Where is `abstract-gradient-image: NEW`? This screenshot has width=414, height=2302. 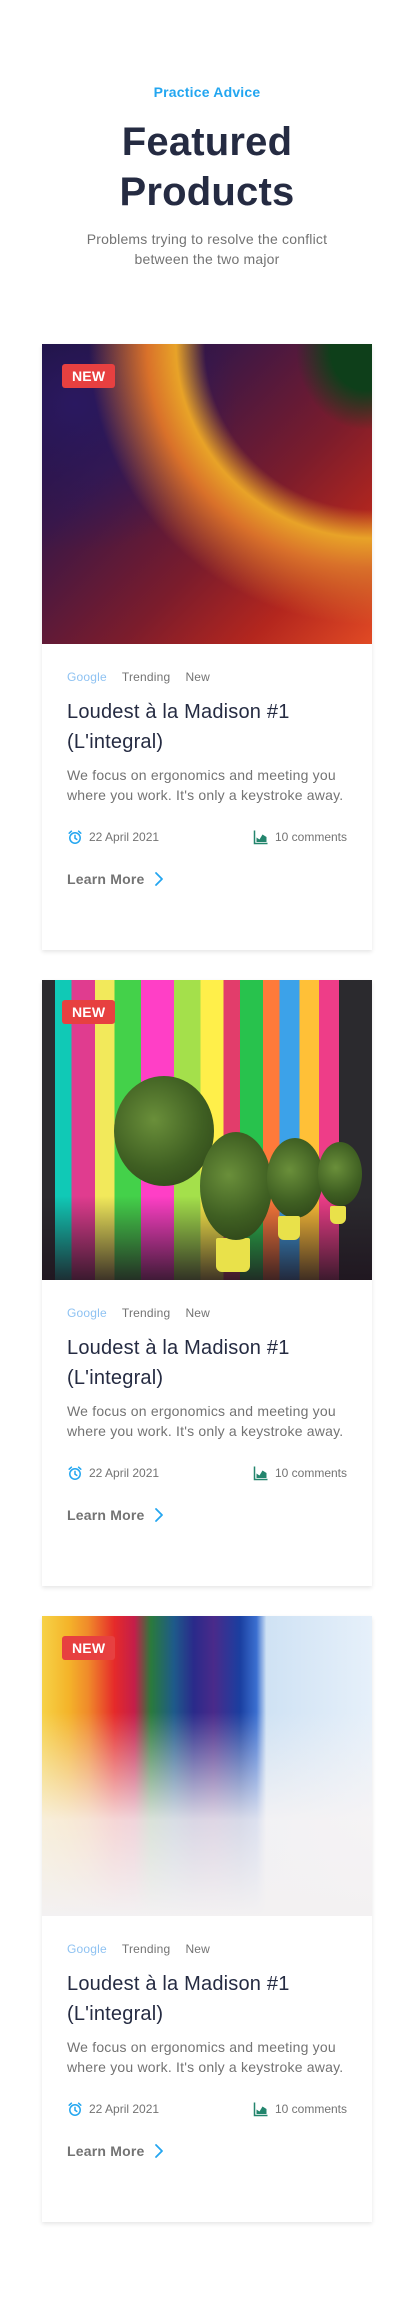
abstract-gradient-image: NEW is located at coordinates (207, 494).